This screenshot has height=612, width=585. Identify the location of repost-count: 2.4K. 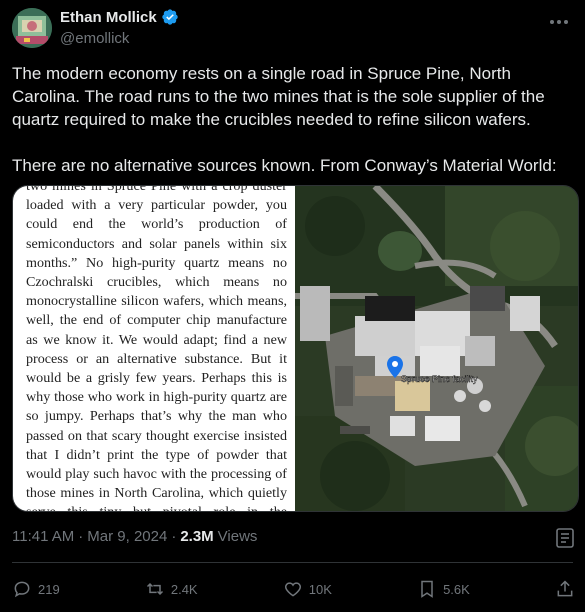
(184, 589).